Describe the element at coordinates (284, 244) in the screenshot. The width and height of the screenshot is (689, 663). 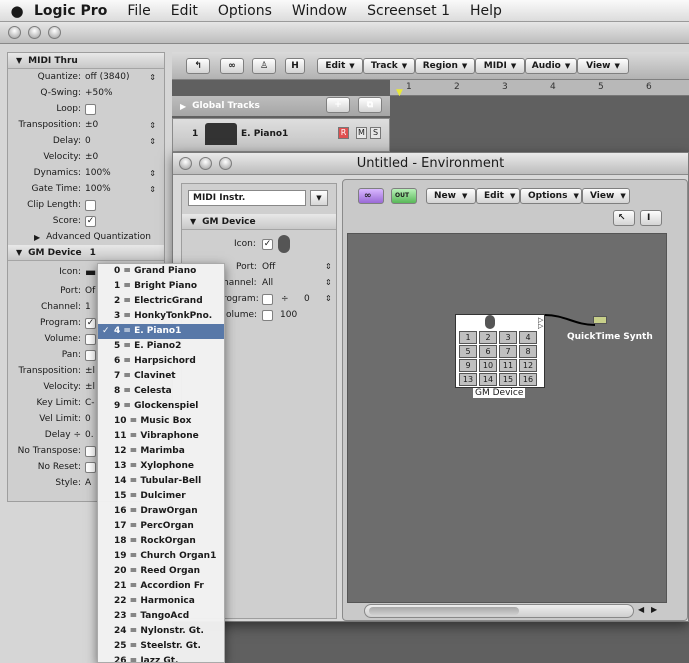
I see `instrument-icon` at that location.